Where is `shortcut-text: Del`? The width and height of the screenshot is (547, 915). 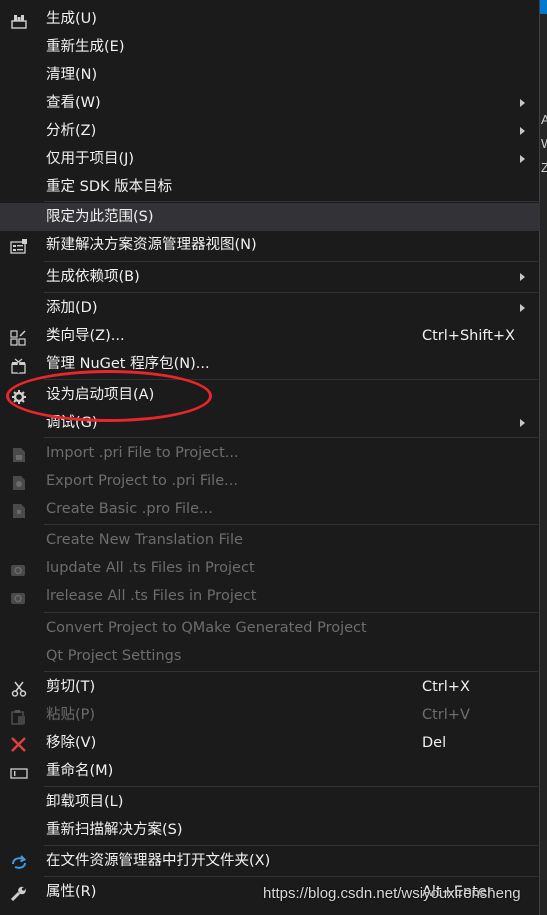 shortcut-text: Del is located at coordinates (434, 743).